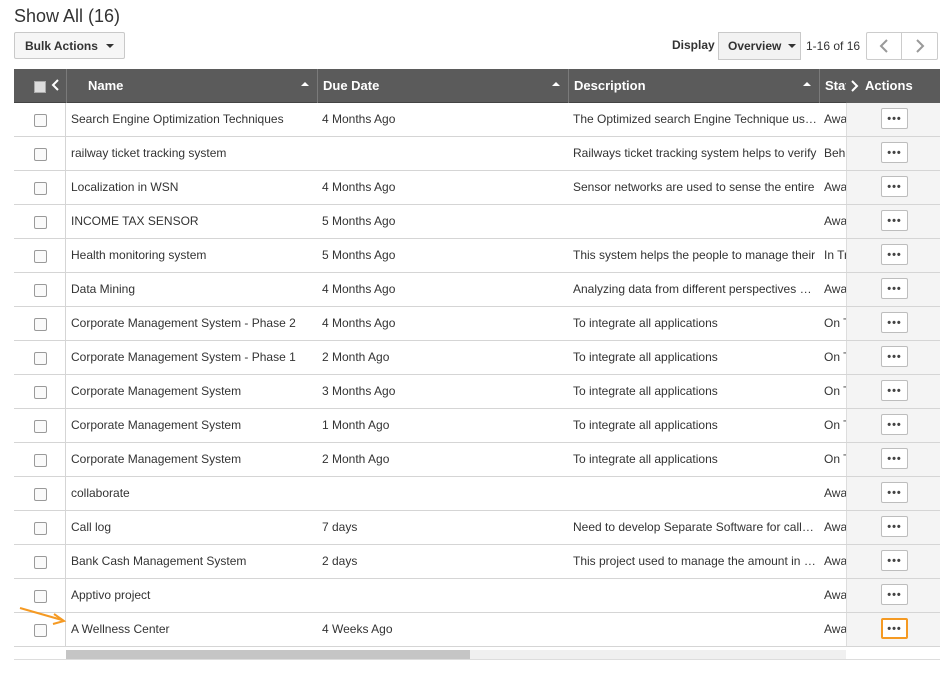 The width and height of the screenshot is (949, 677). What do you see at coordinates (889, 85) in the screenshot?
I see `column-header-actions-label: Actions` at bounding box center [889, 85].